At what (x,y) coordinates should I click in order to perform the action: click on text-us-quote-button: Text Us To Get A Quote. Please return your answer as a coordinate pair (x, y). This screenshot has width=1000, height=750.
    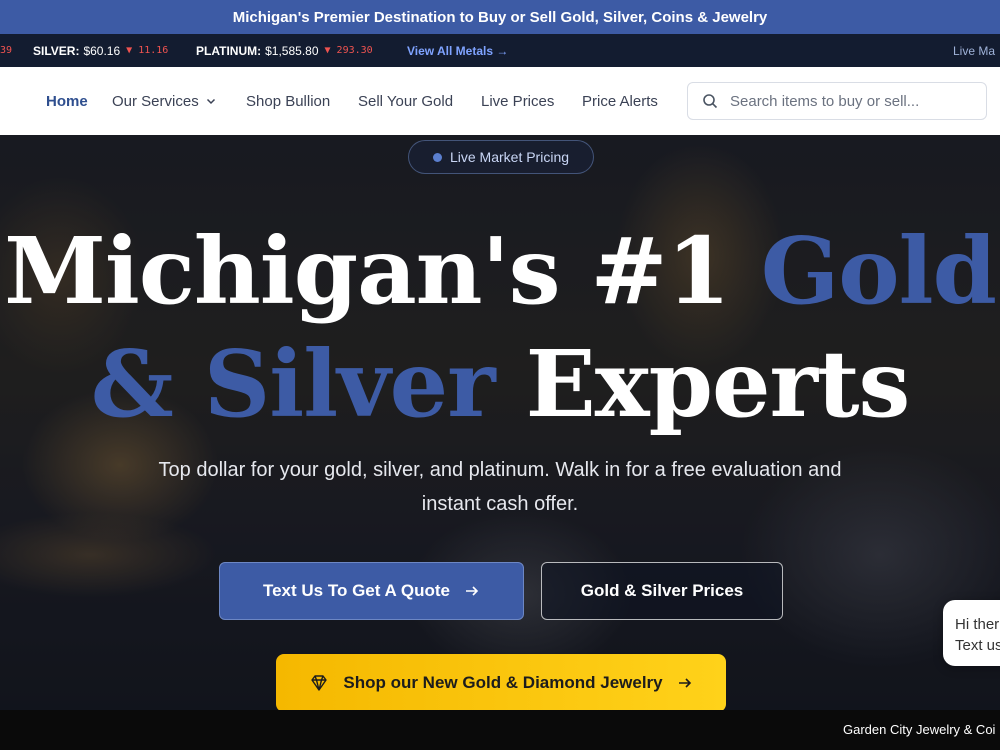
    Looking at the image, I should click on (371, 591).